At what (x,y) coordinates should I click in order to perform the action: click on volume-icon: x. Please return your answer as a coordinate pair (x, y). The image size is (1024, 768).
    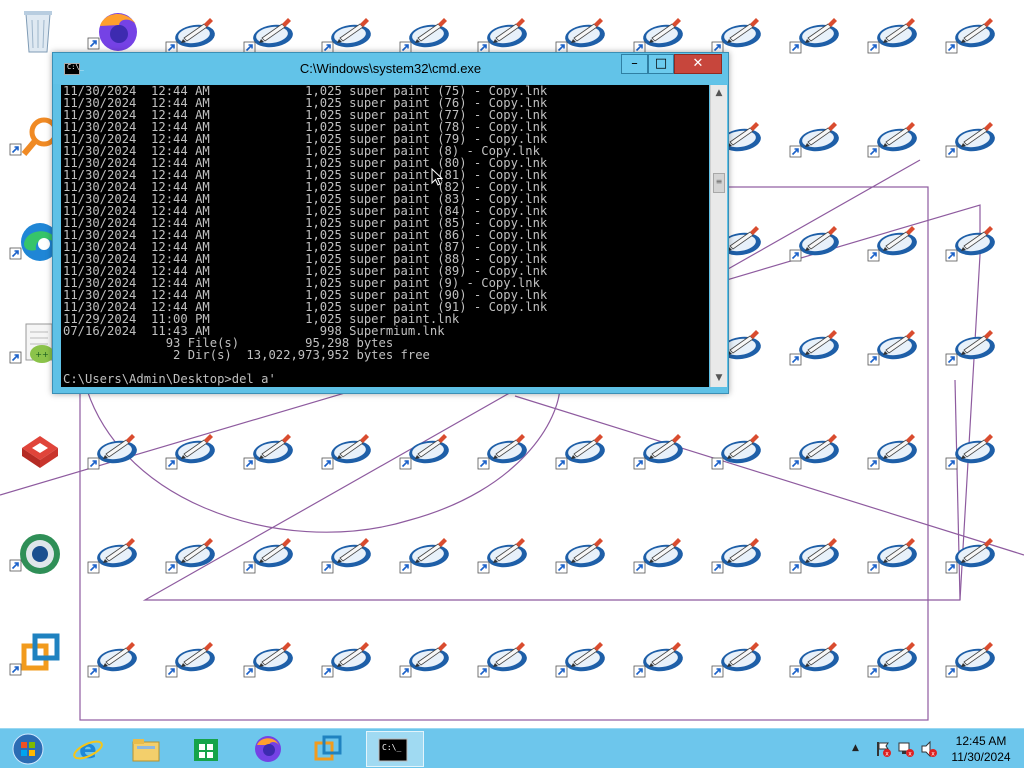
    Looking at the image, I should click on (929, 749).